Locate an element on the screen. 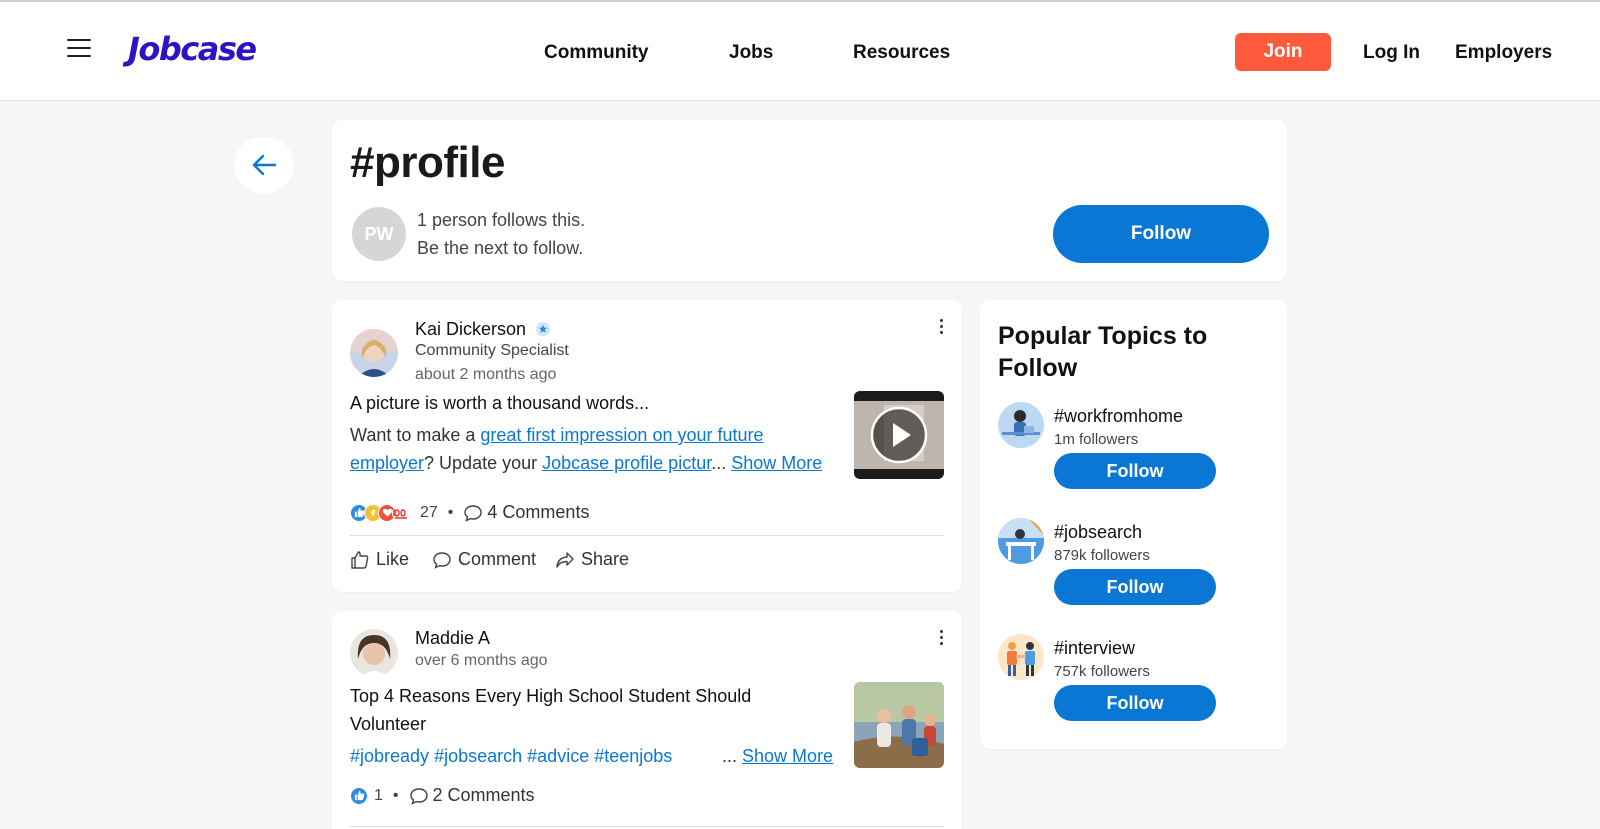 This screenshot has height=829, width=1600. hashtag-advice: #advice is located at coordinates (558, 756).